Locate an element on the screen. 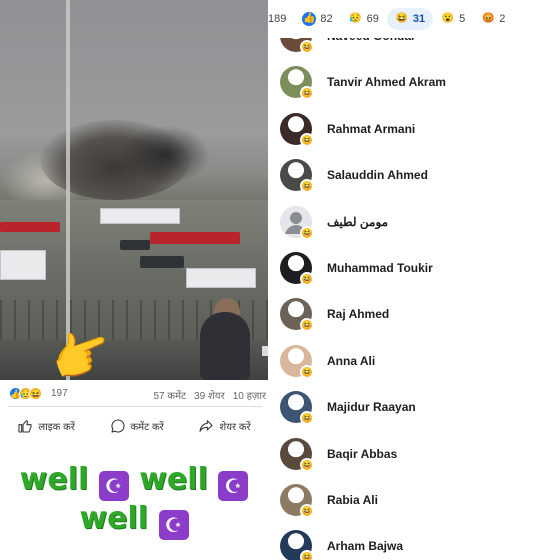  reactor-row: 😆 Tanvir Ahmed Akram is located at coordinates (420, 89).